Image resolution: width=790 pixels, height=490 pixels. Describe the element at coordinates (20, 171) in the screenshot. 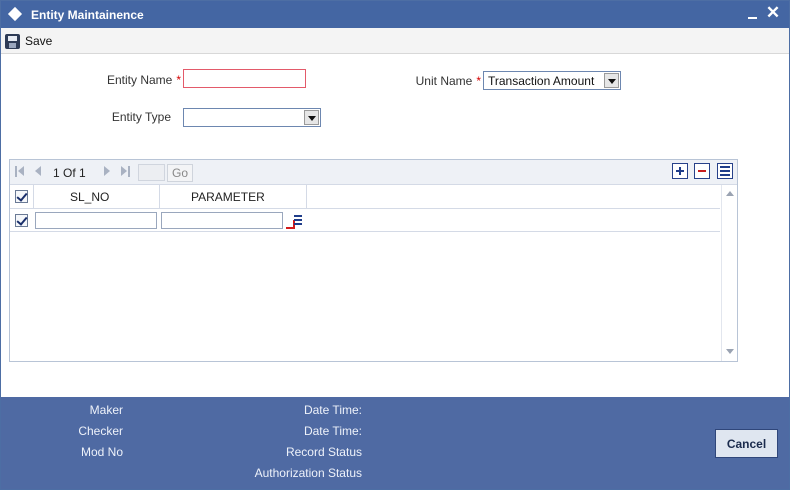

I see `first-page-icon` at that location.